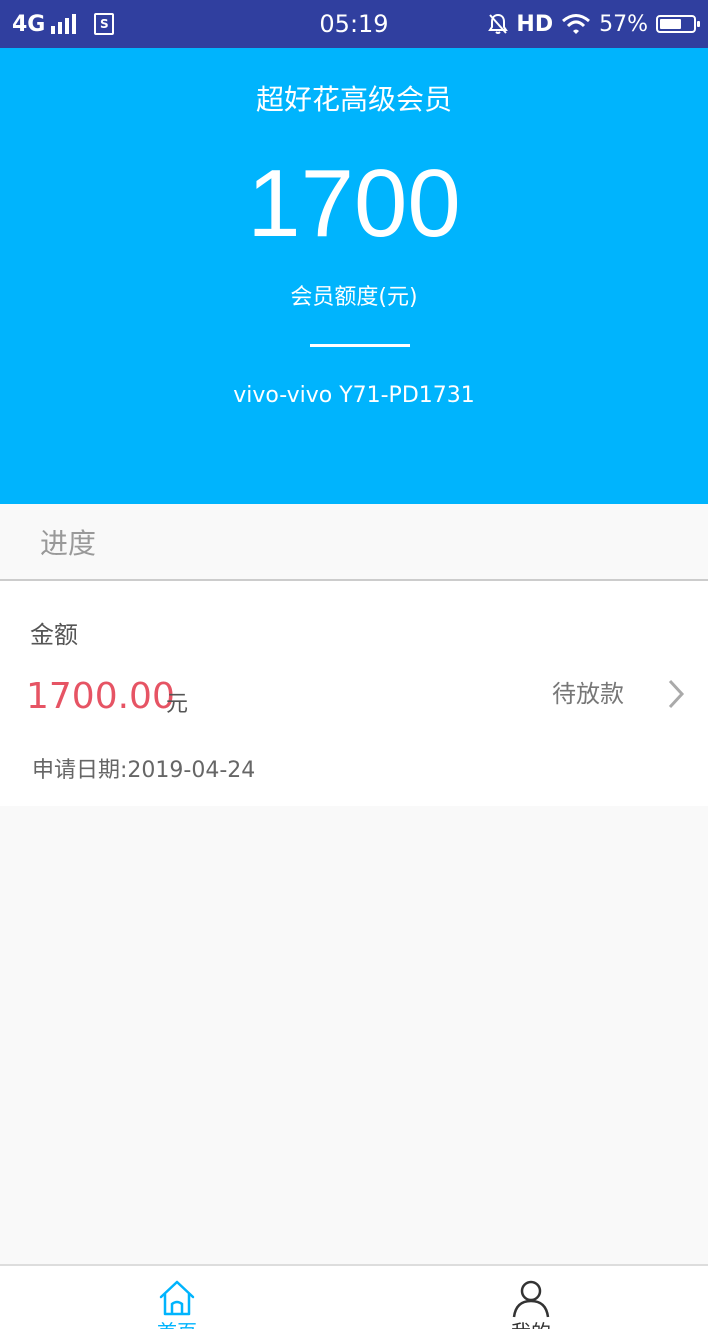  What do you see at coordinates (177, 704) in the screenshot?
I see `amount-unit: 元` at bounding box center [177, 704].